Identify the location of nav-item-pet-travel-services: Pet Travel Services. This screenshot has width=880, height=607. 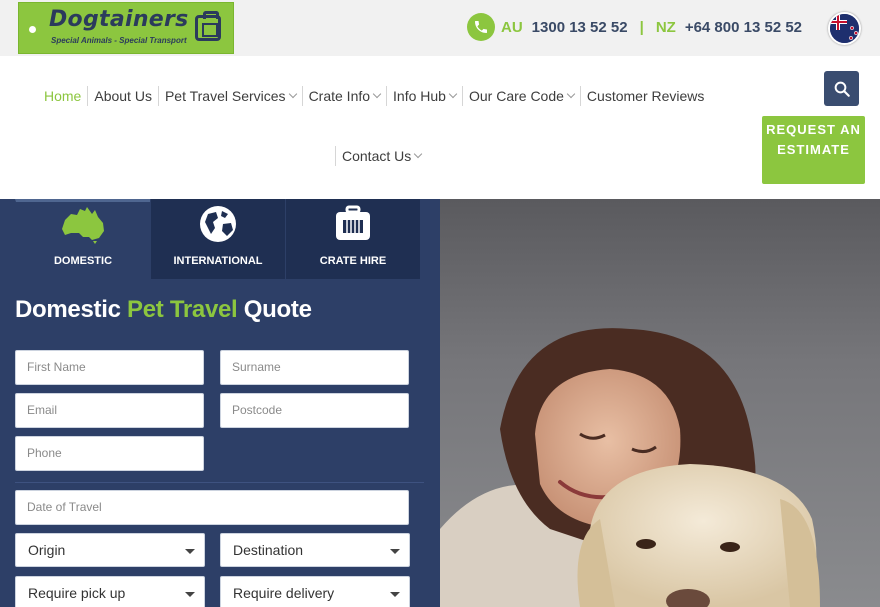
(229, 96).